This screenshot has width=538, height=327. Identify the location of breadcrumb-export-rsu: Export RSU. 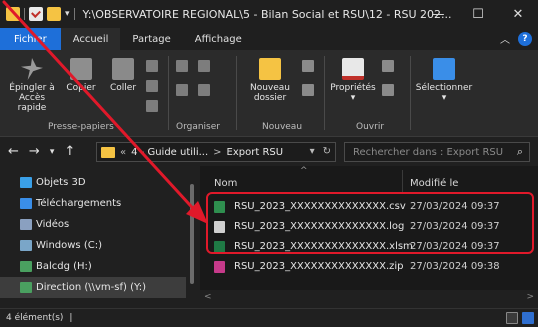
(255, 152).